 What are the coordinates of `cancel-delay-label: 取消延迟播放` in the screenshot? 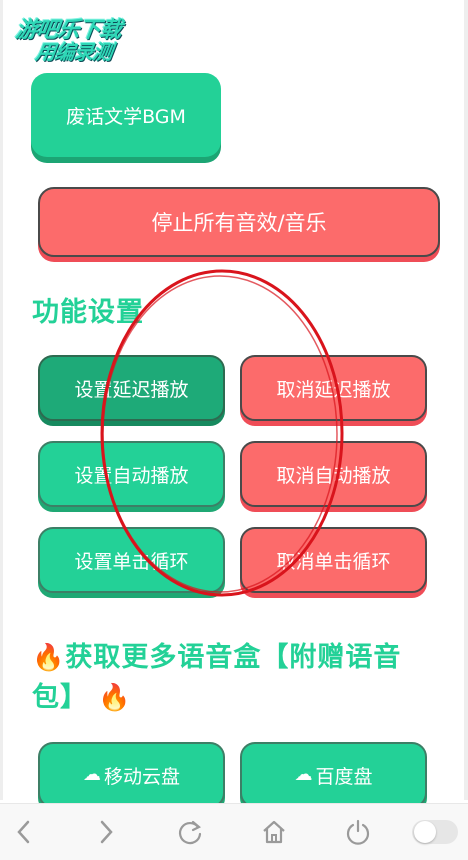 It's located at (333, 389).